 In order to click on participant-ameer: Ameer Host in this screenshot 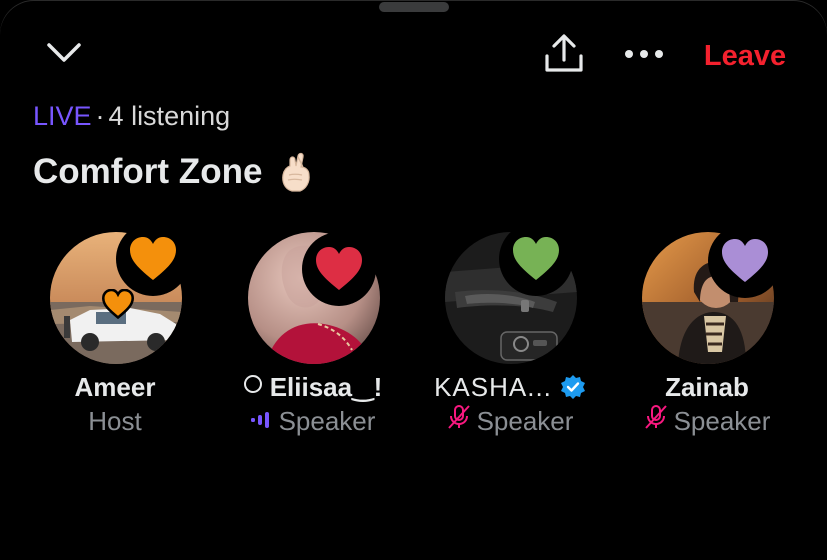, I will do `click(115, 332)`.